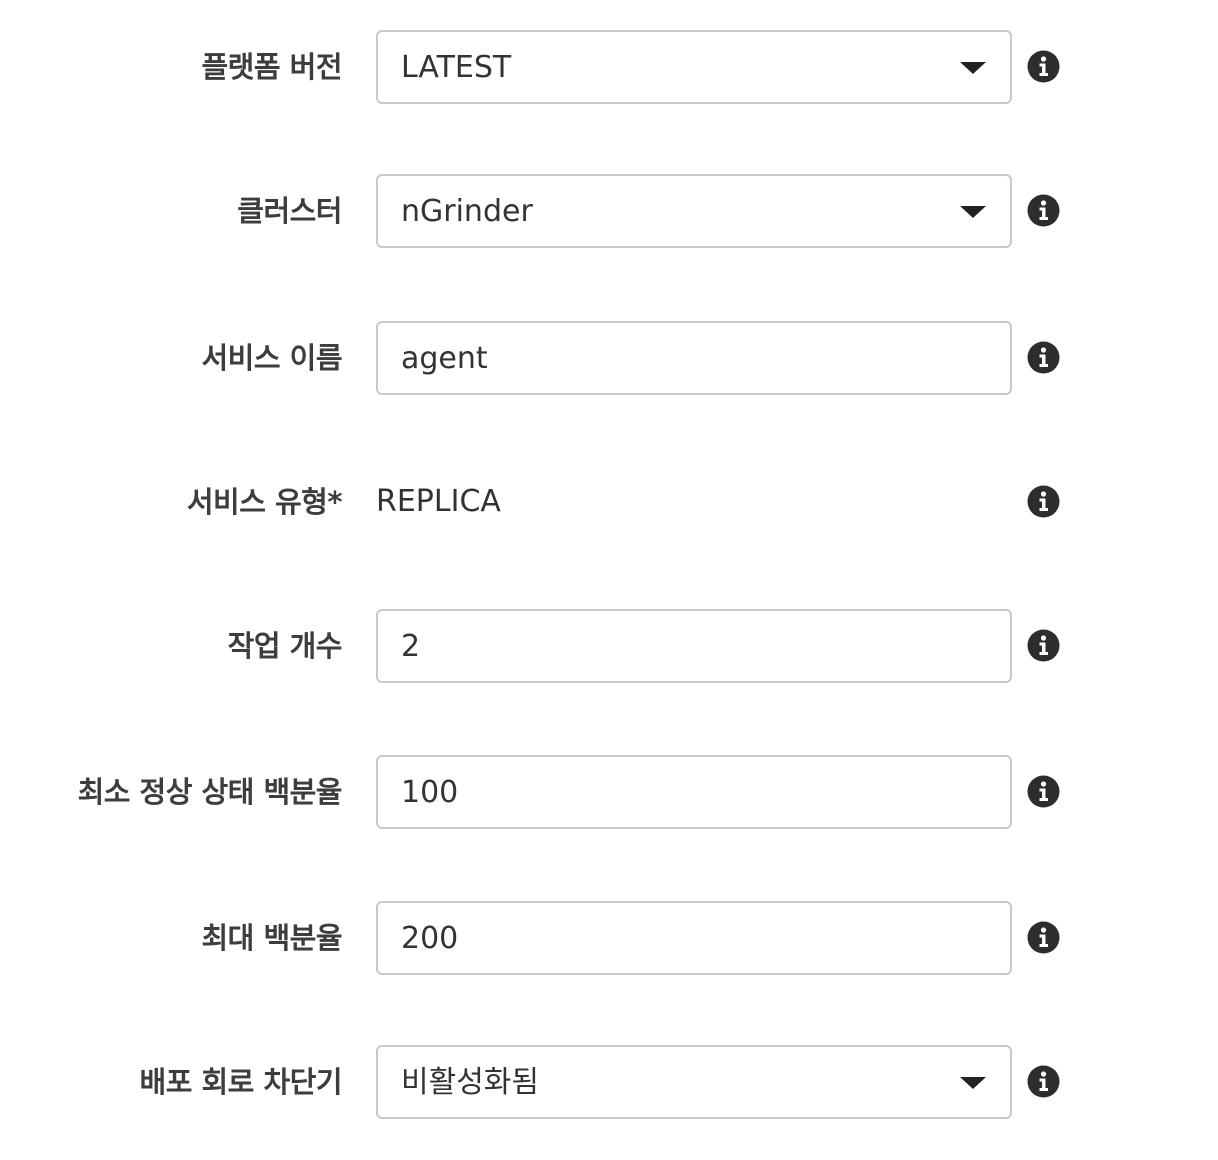 This screenshot has width=1218, height=1160. Describe the element at coordinates (241, 1082) in the screenshot. I see `deployment-circuit-breaker-label: 배포 회로 차단기` at that location.